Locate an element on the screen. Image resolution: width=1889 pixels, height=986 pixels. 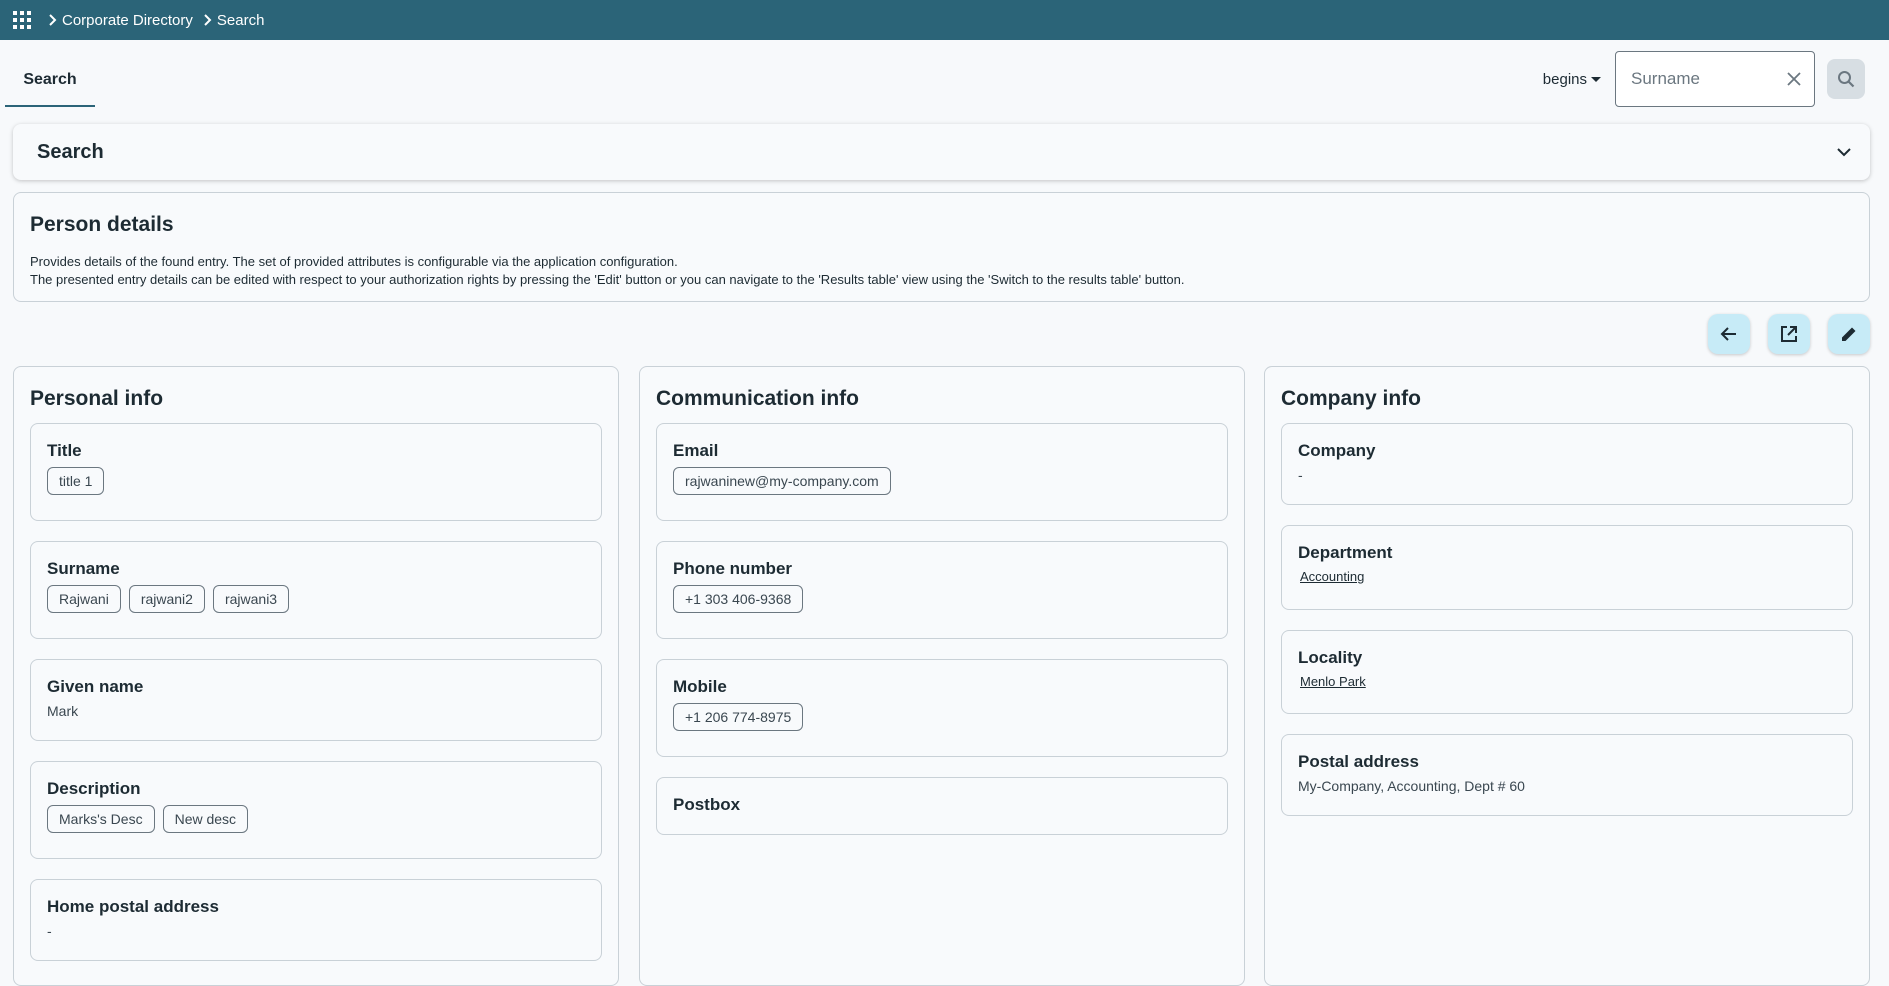
app-grid-icon is located at coordinates (22, 20).